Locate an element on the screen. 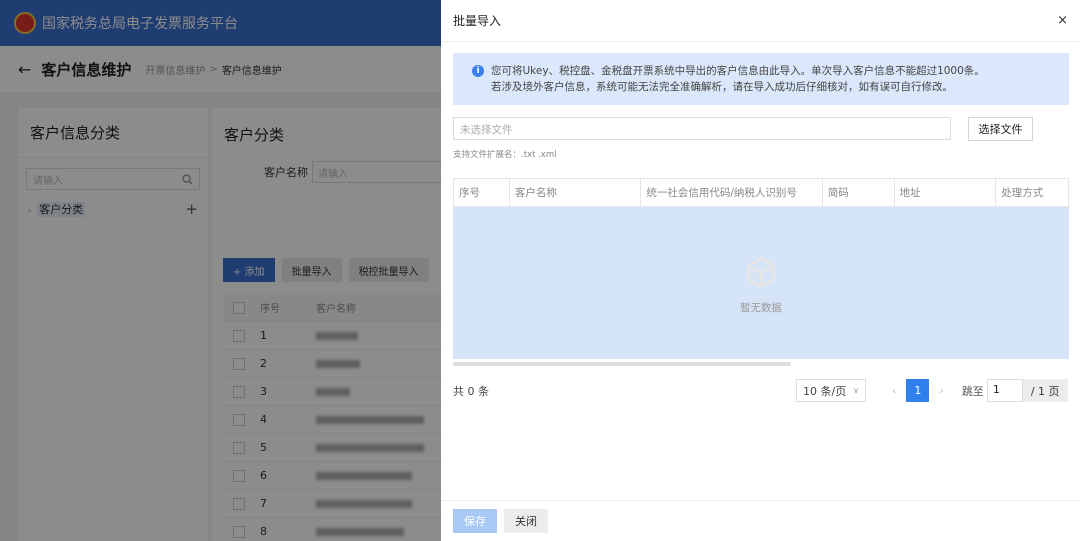 The image size is (1080, 541). pagination: 10 条/页 ∨ ‹ 1 › 跳至 1 / 1 页 is located at coordinates (932, 390).